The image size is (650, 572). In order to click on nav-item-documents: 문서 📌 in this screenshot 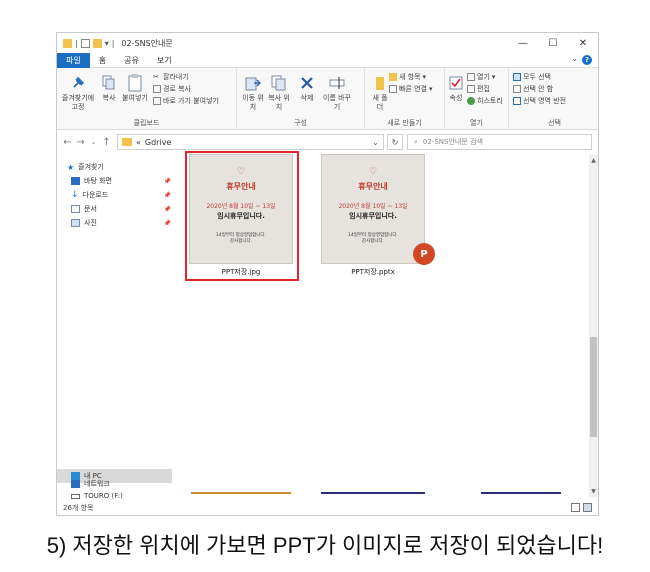, I will do `click(121, 209)`.